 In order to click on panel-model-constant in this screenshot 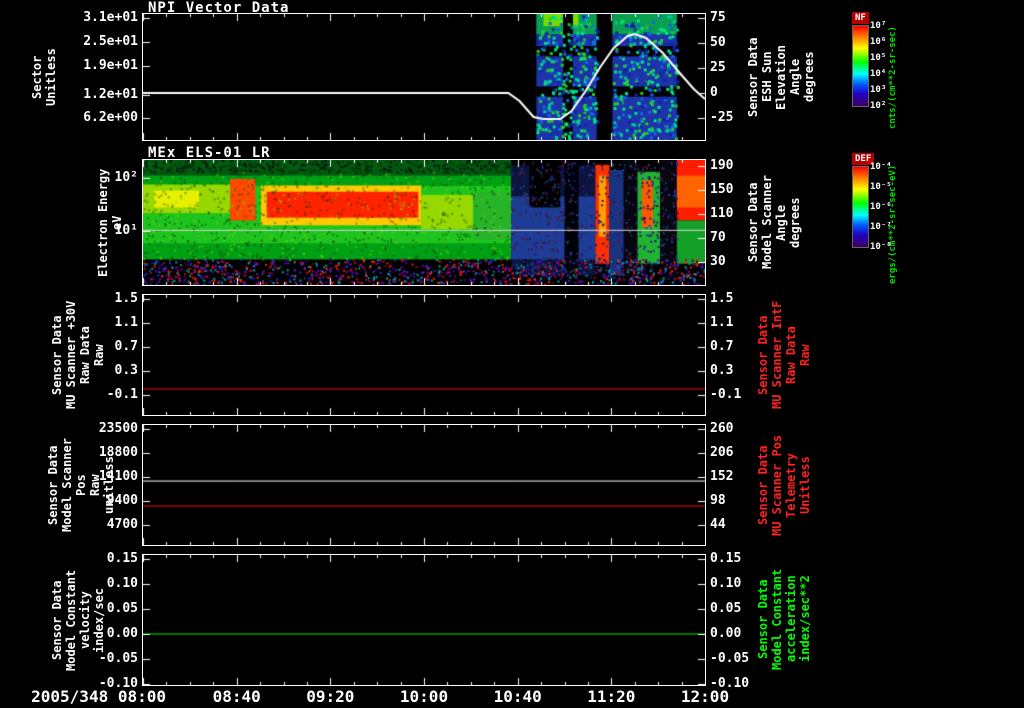, I will do `click(424, 620)`.